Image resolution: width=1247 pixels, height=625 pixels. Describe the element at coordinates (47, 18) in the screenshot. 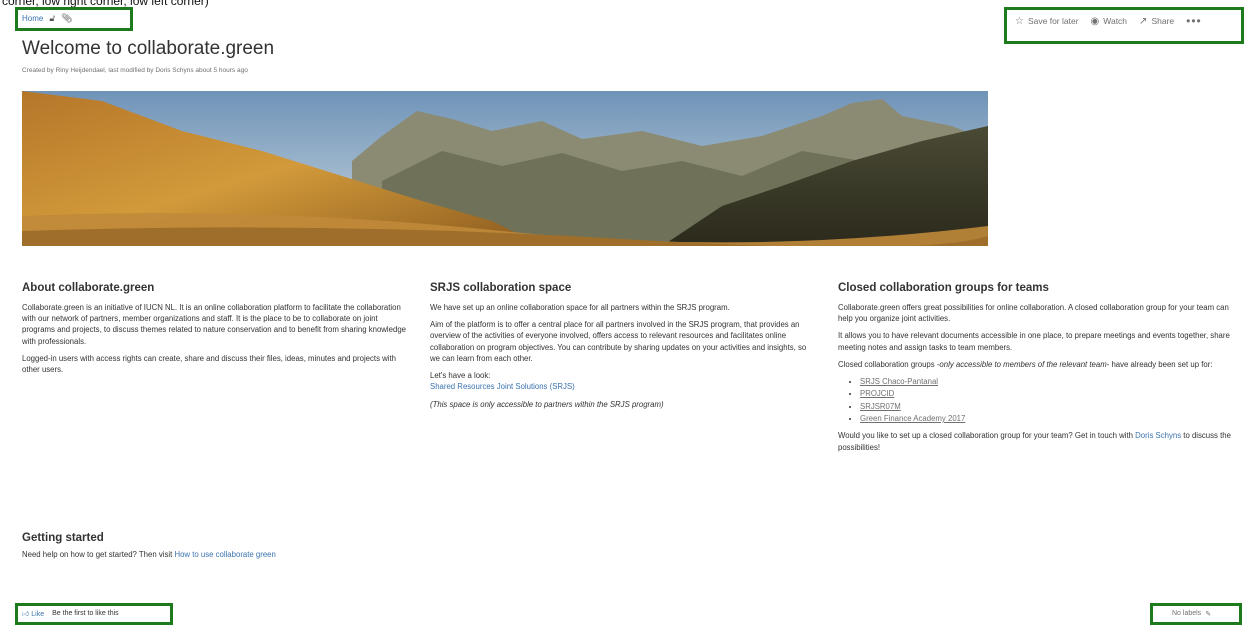

I see `breadcrumb: Home 🔓︎ 📎︎` at that location.